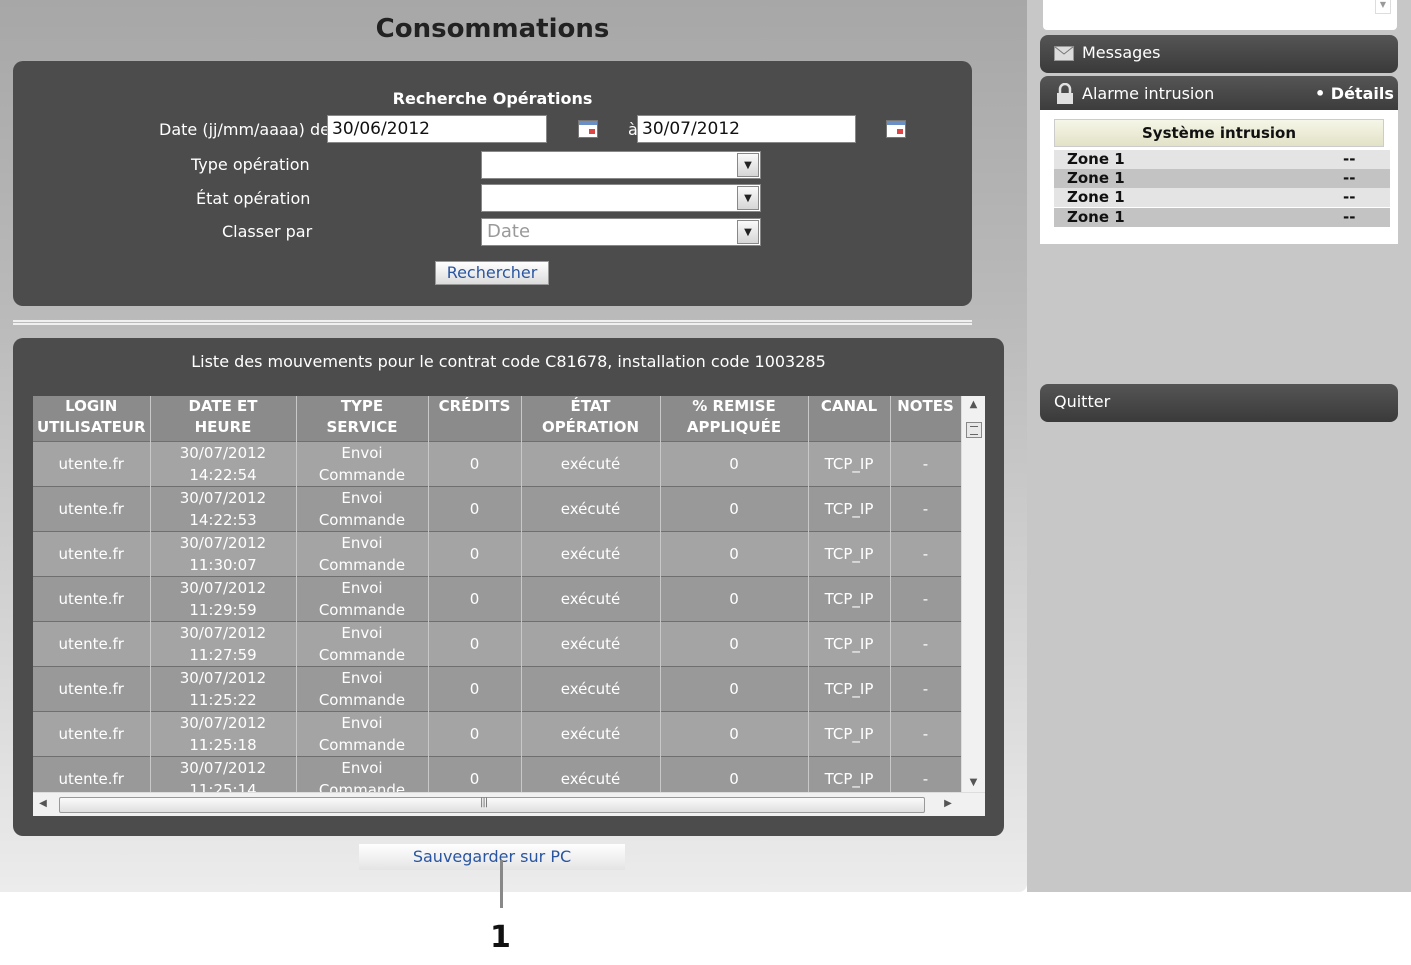 This screenshot has width=1411, height=965. Describe the element at coordinates (492, 29) in the screenshot. I see `page-title: Consommations` at that location.